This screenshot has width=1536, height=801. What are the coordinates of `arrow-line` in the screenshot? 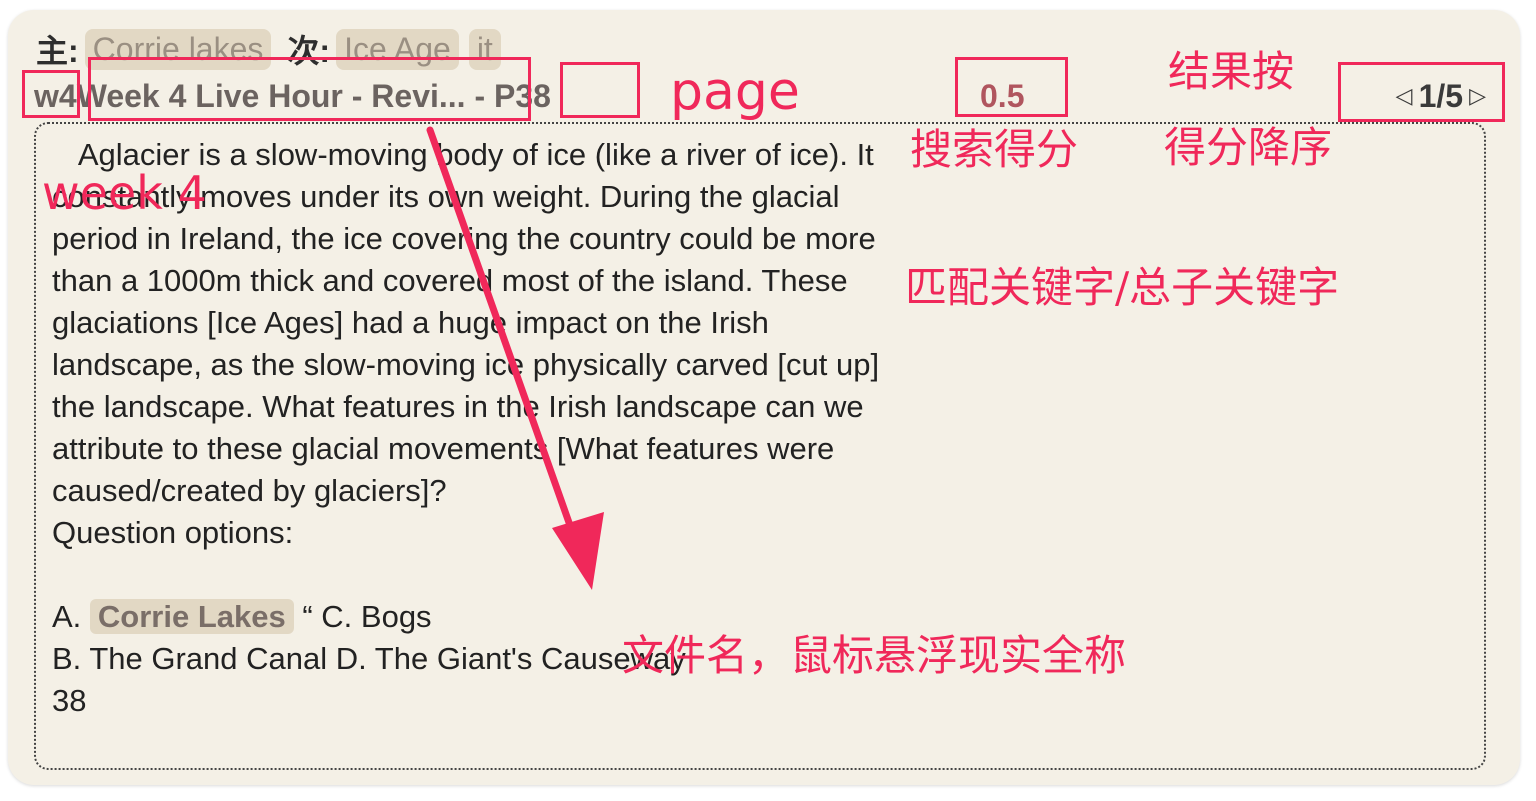 It's located at (504, 339).